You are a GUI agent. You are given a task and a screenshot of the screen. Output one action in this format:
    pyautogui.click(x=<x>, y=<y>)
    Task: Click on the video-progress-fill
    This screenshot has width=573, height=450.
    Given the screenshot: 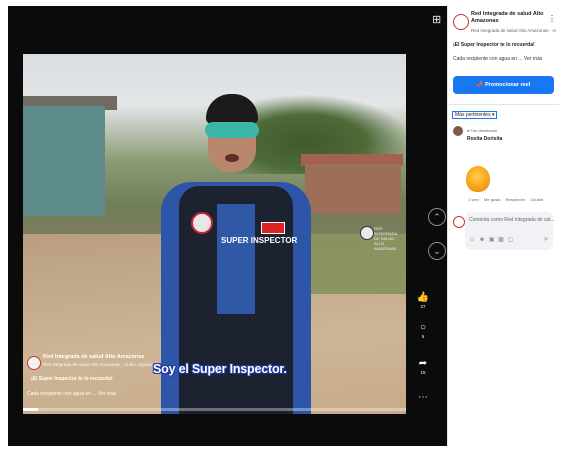 What is the action you would take?
    pyautogui.click(x=31, y=409)
    